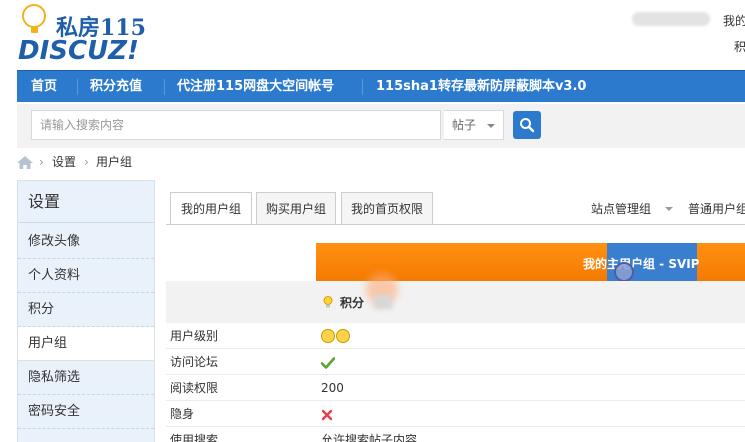 Image resolution: width=745 pixels, height=442 pixels. I want to click on row-label: 用户级别, so click(194, 336).